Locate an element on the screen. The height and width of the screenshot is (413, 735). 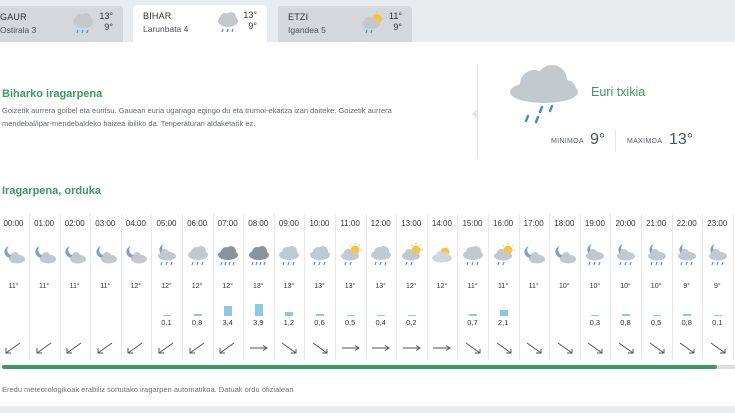
hour-column: 09:00 13° 1,2 is located at coordinates (289, 289).